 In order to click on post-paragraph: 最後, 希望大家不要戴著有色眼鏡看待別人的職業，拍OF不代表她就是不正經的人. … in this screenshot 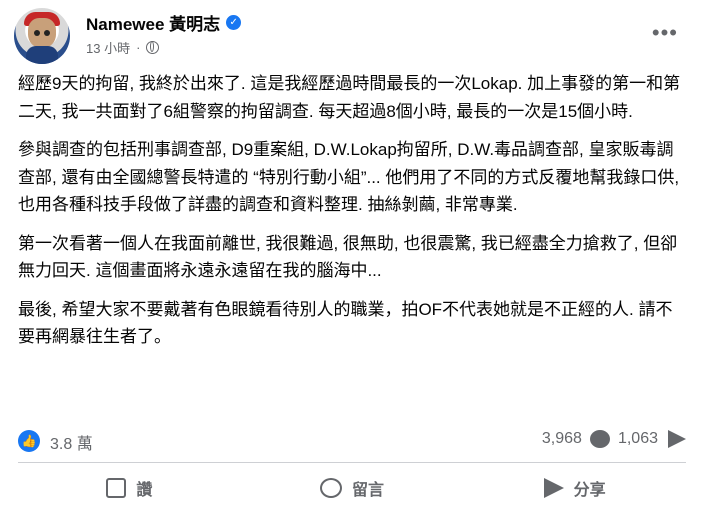, I will do `click(345, 323)`.